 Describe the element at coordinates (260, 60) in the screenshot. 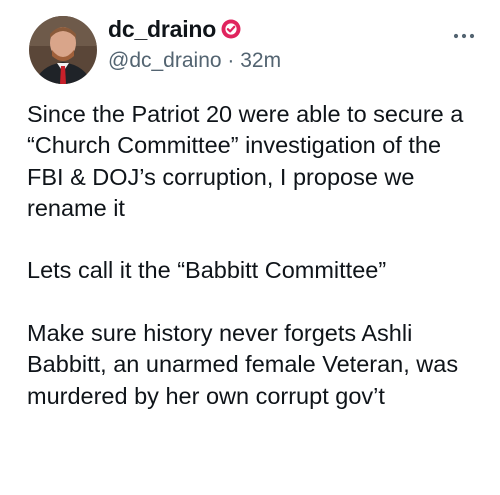

I see `timestamp: 32m` at that location.